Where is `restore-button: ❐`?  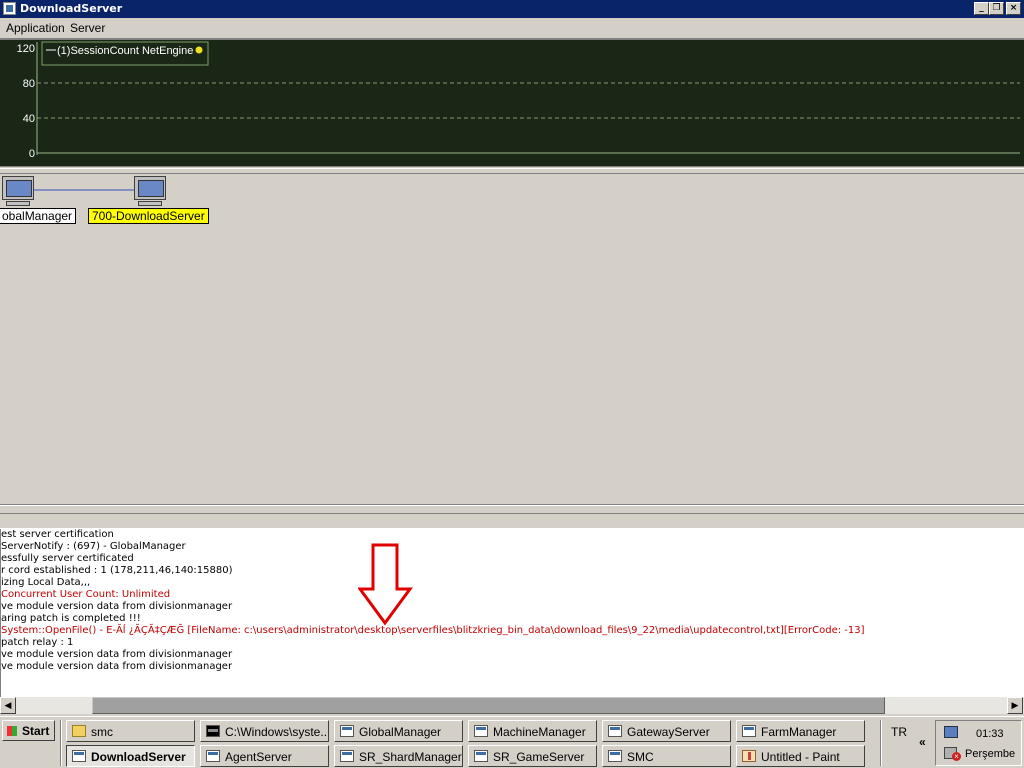
restore-button: ❐ is located at coordinates (996, 8).